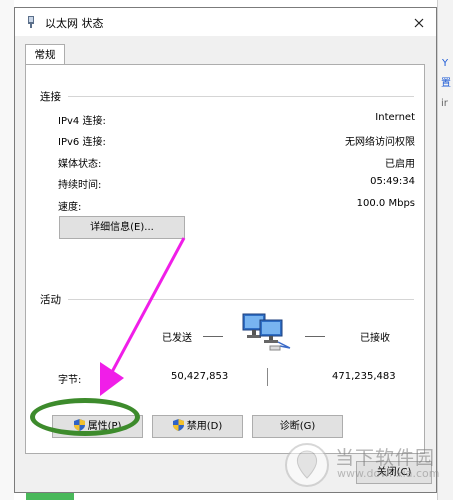 The image size is (453, 500). What do you see at coordinates (444, 103) in the screenshot?
I see `background-edge-text: ir` at bounding box center [444, 103].